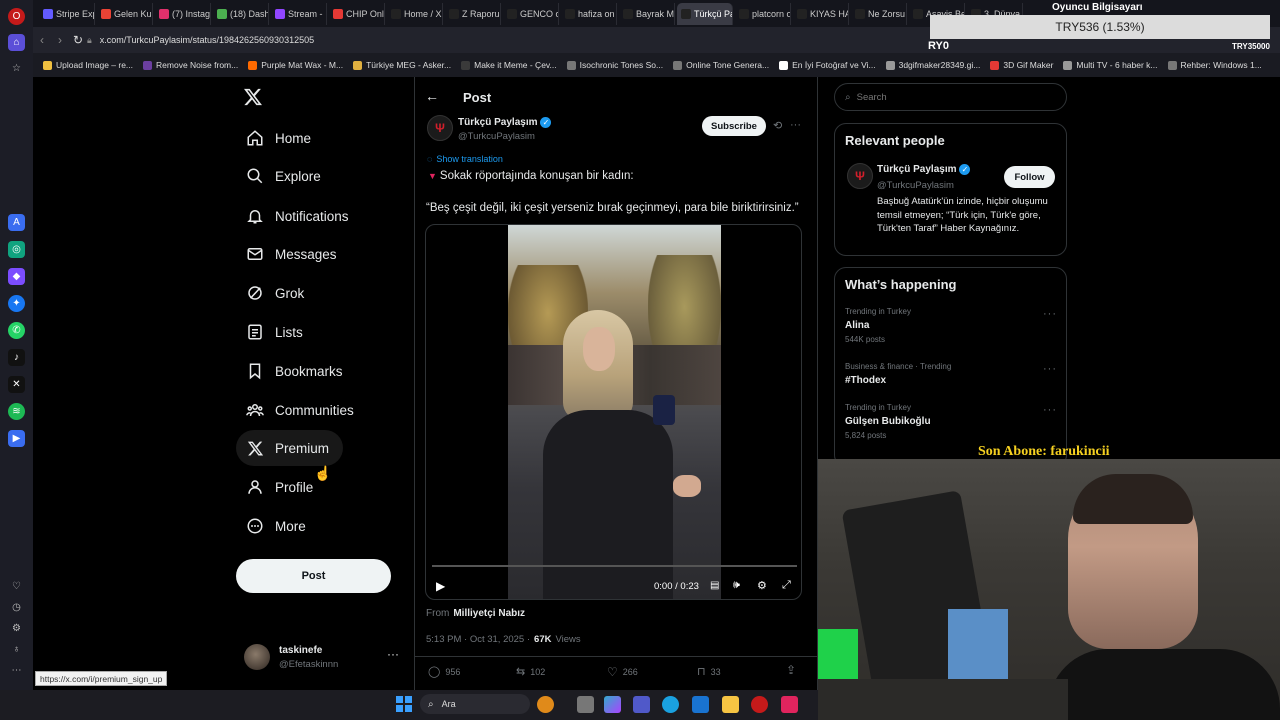 The width and height of the screenshot is (1280, 720). Describe the element at coordinates (241, 13) in the screenshot. I see `browser-tab: (18) Dash` at that location.